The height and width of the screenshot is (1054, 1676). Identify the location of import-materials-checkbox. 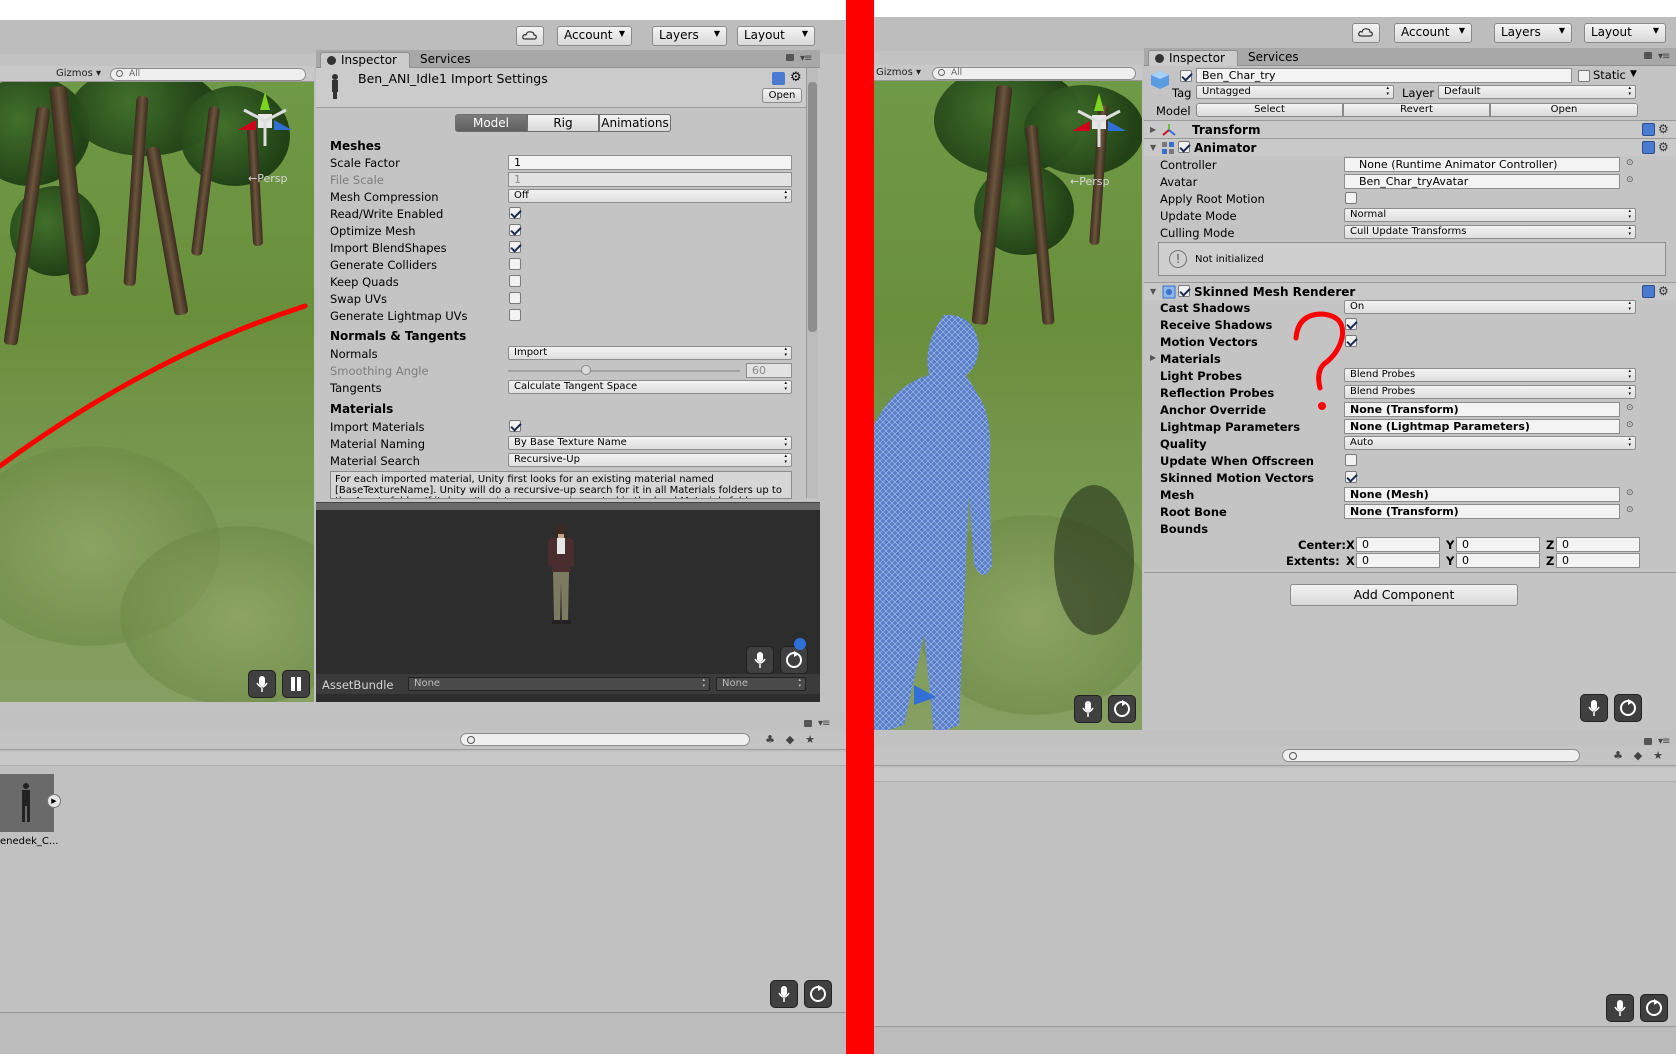
(515, 426).